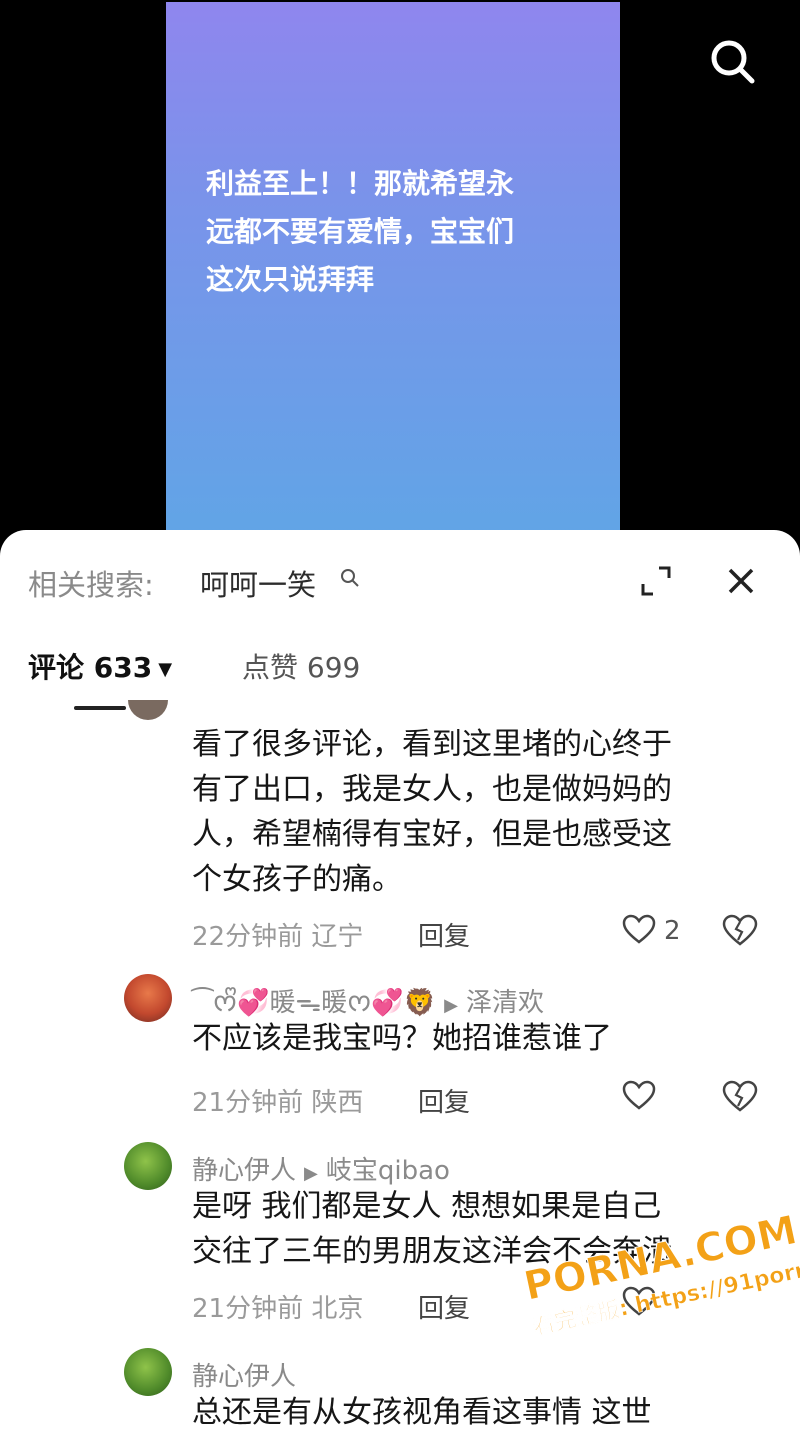 This screenshot has width=800, height=1437. Describe the element at coordinates (278, 1103) in the screenshot. I see `comment-time-location: 21分钟前 陕西` at that location.